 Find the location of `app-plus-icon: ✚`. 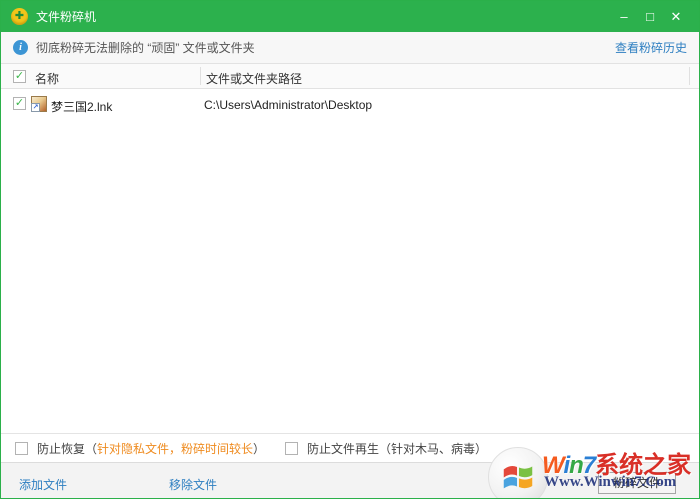

app-plus-icon: ✚ is located at coordinates (19, 16).